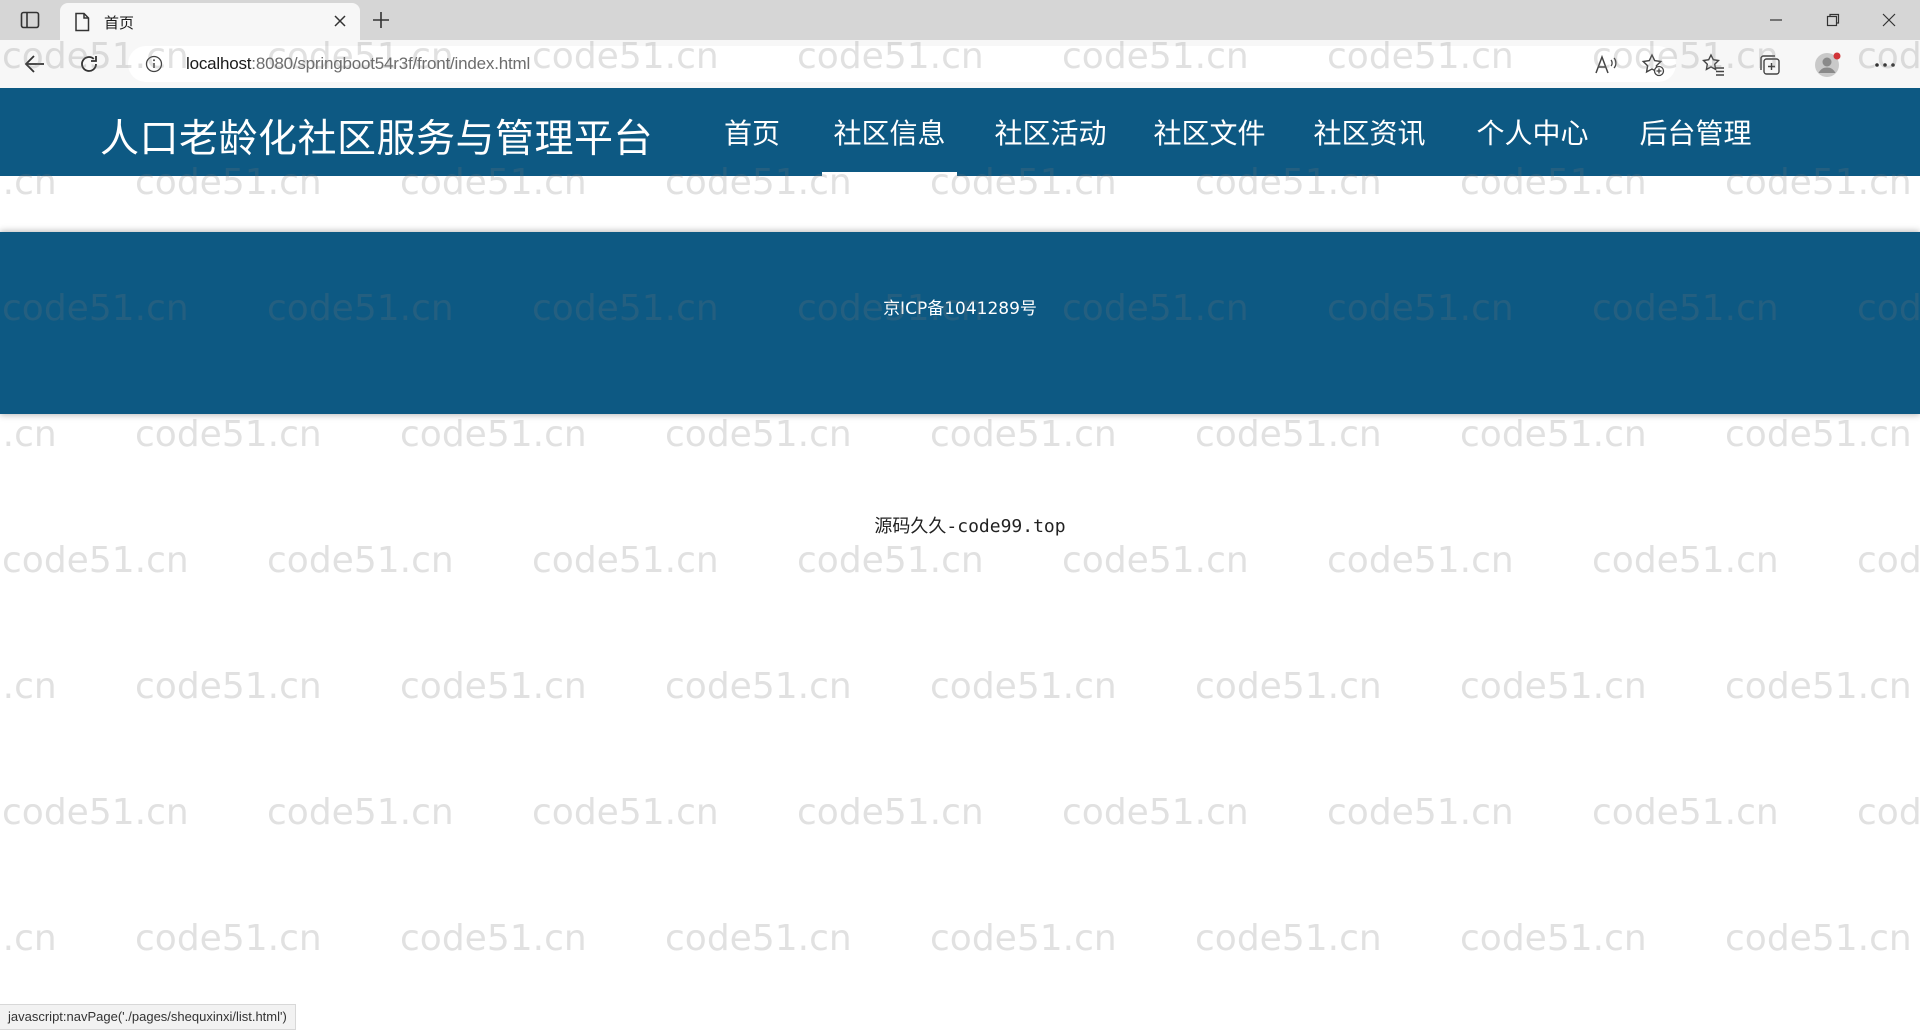  I want to click on tab-actions-icon, so click(30, 20).